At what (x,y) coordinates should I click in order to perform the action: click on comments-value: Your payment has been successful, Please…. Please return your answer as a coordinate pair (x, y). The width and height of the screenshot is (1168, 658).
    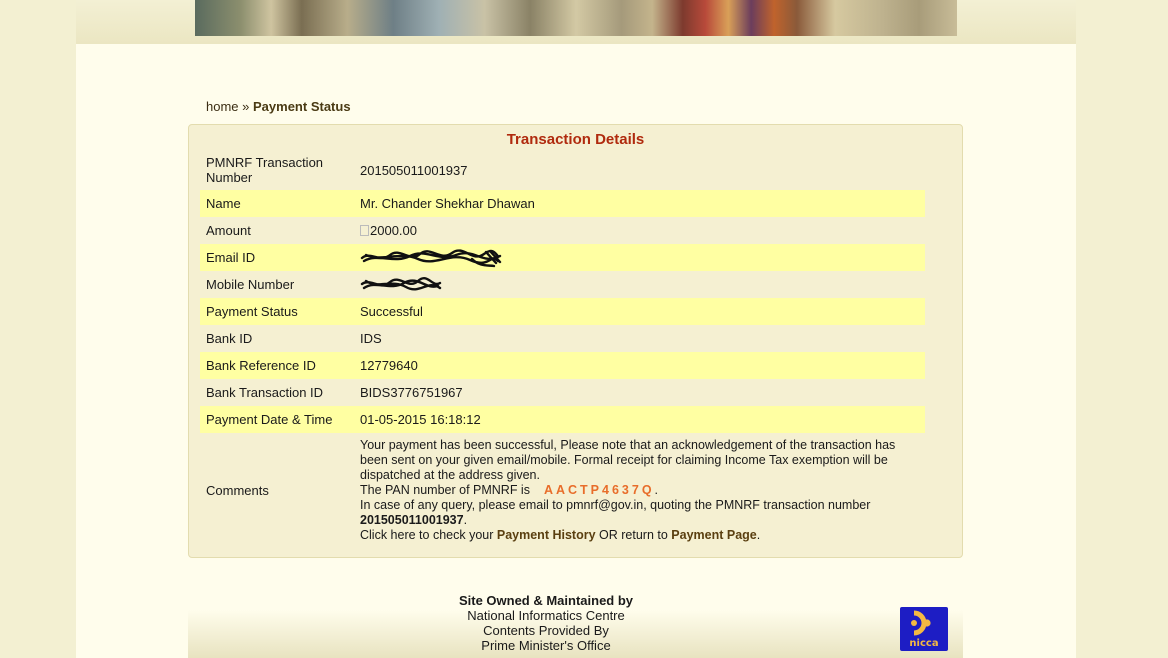
    Looking at the image, I should click on (642, 490).